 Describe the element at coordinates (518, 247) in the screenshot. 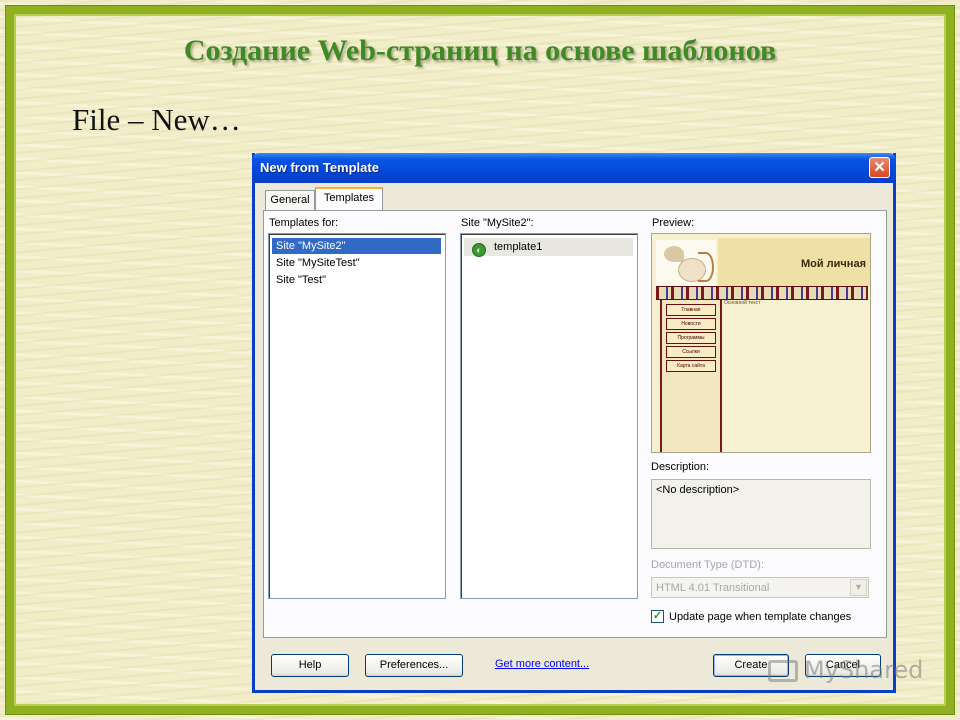

I see `template-name: template1` at that location.